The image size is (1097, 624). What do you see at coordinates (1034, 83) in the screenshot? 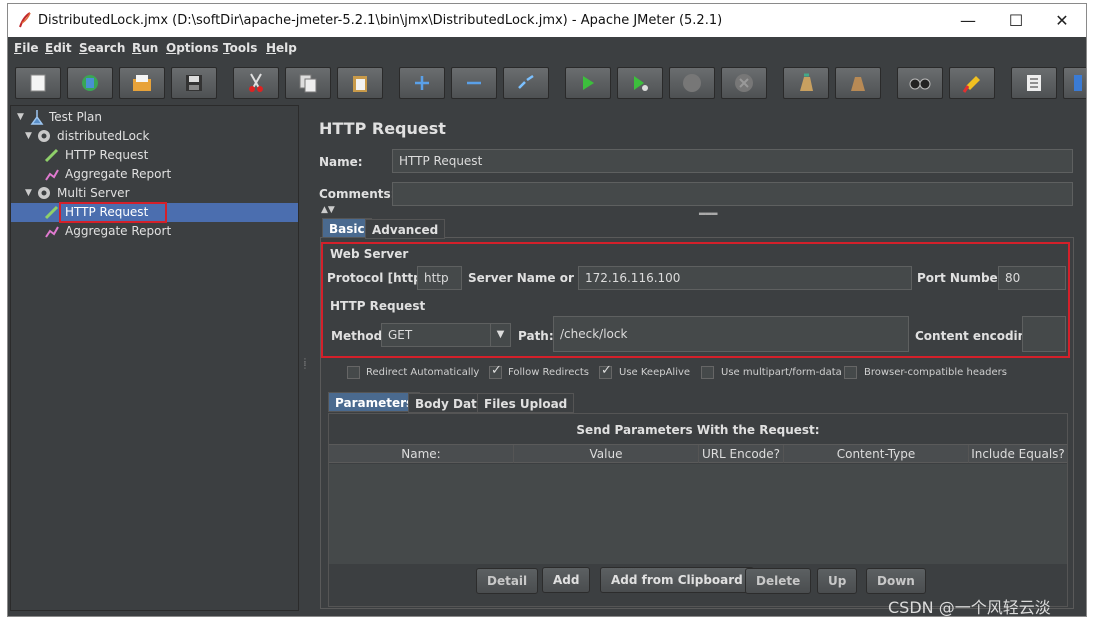
I see `function-helper-button` at bounding box center [1034, 83].